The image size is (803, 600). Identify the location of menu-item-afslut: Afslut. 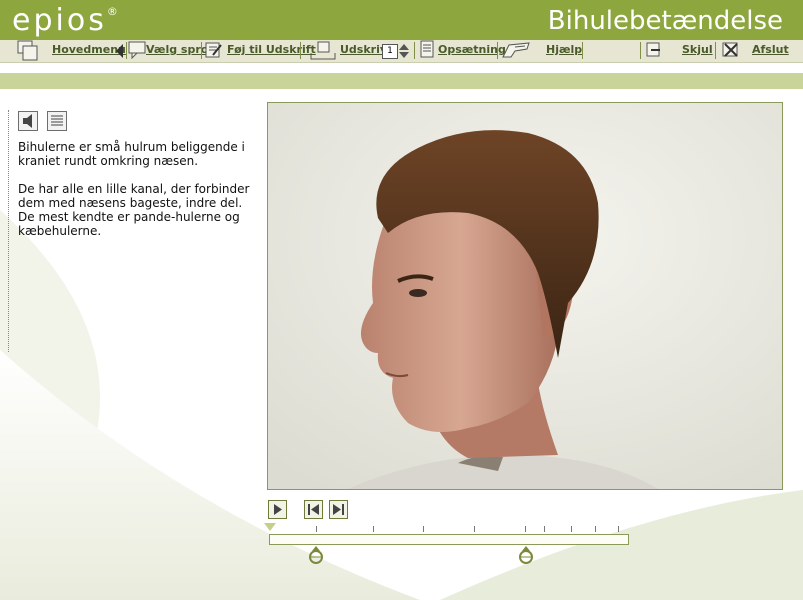
(770, 49).